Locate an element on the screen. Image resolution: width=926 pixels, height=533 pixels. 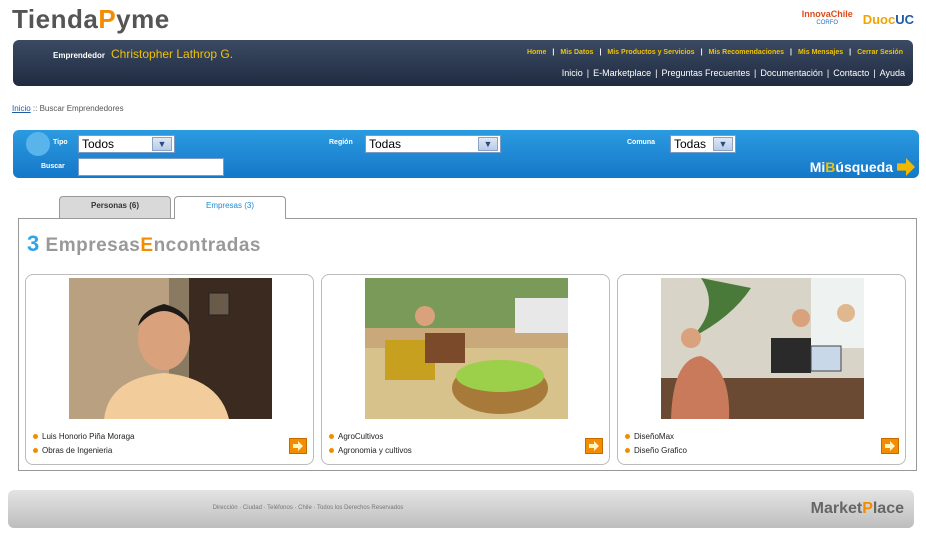
nav-mis-mensajes: Mis Mensajes is located at coordinates (820, 52).